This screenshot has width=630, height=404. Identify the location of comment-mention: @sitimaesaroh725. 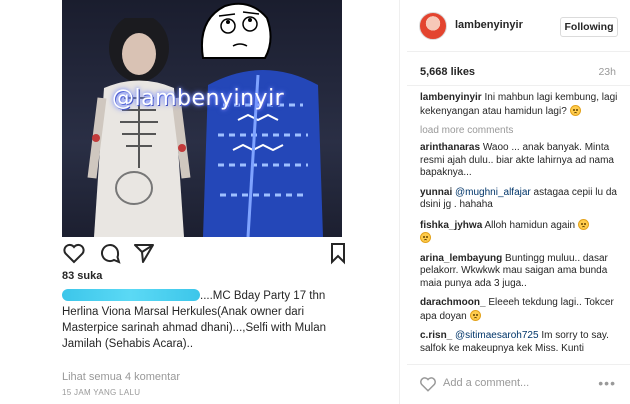
(497, 335).